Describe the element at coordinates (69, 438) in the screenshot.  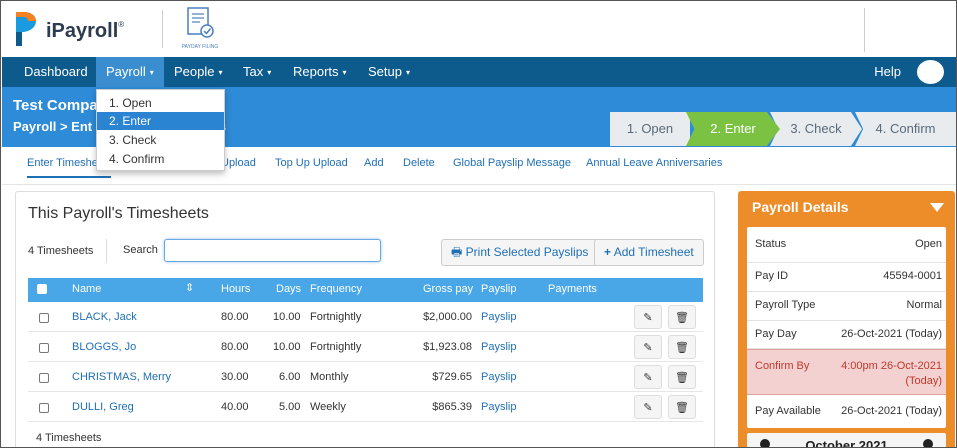
I see `timesheet-footer-count: 4 Timesheets` at that location.